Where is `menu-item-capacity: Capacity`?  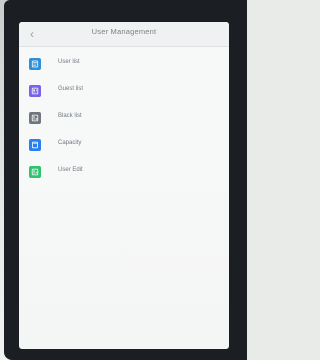 menu-item-capacity: Capacity is located at coordinates (124, 146).